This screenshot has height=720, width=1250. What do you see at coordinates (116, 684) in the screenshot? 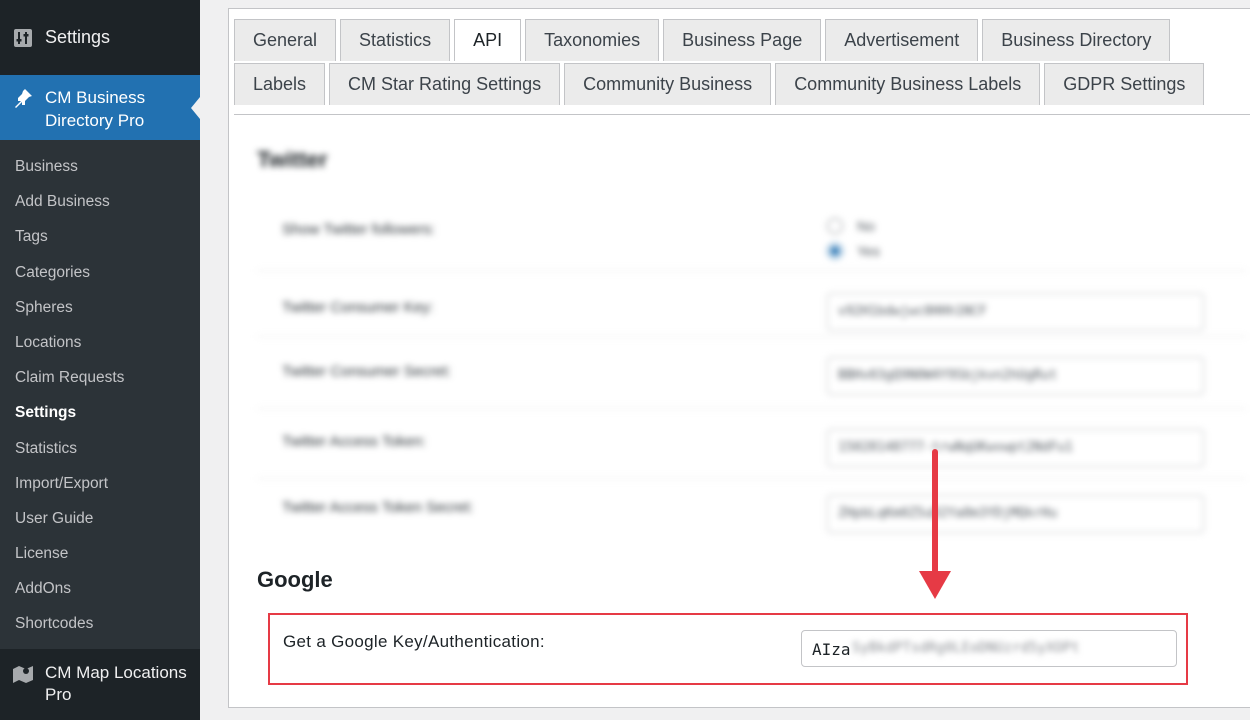
I see `sidebar-map-label: CM Map Locations Pro` at bounding box center [116, 684].